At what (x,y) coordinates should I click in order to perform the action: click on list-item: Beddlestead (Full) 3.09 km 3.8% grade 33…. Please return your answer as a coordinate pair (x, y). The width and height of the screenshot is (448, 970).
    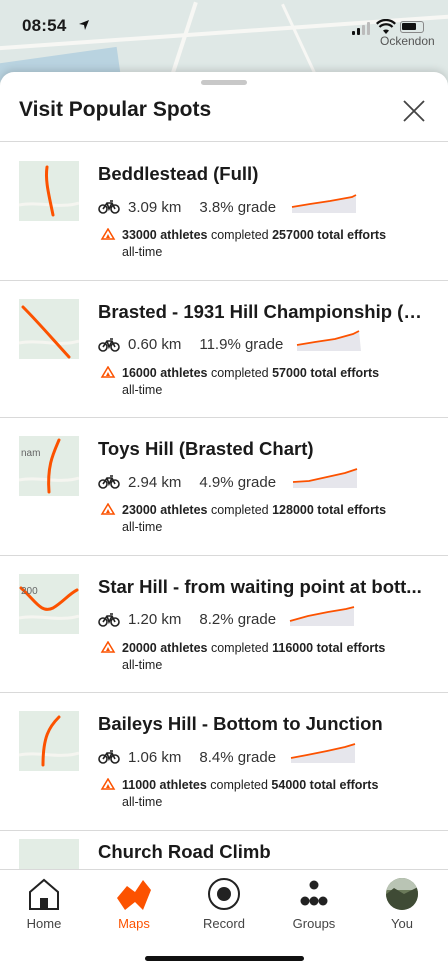
    Looking at the image, I should click on (224, 212).